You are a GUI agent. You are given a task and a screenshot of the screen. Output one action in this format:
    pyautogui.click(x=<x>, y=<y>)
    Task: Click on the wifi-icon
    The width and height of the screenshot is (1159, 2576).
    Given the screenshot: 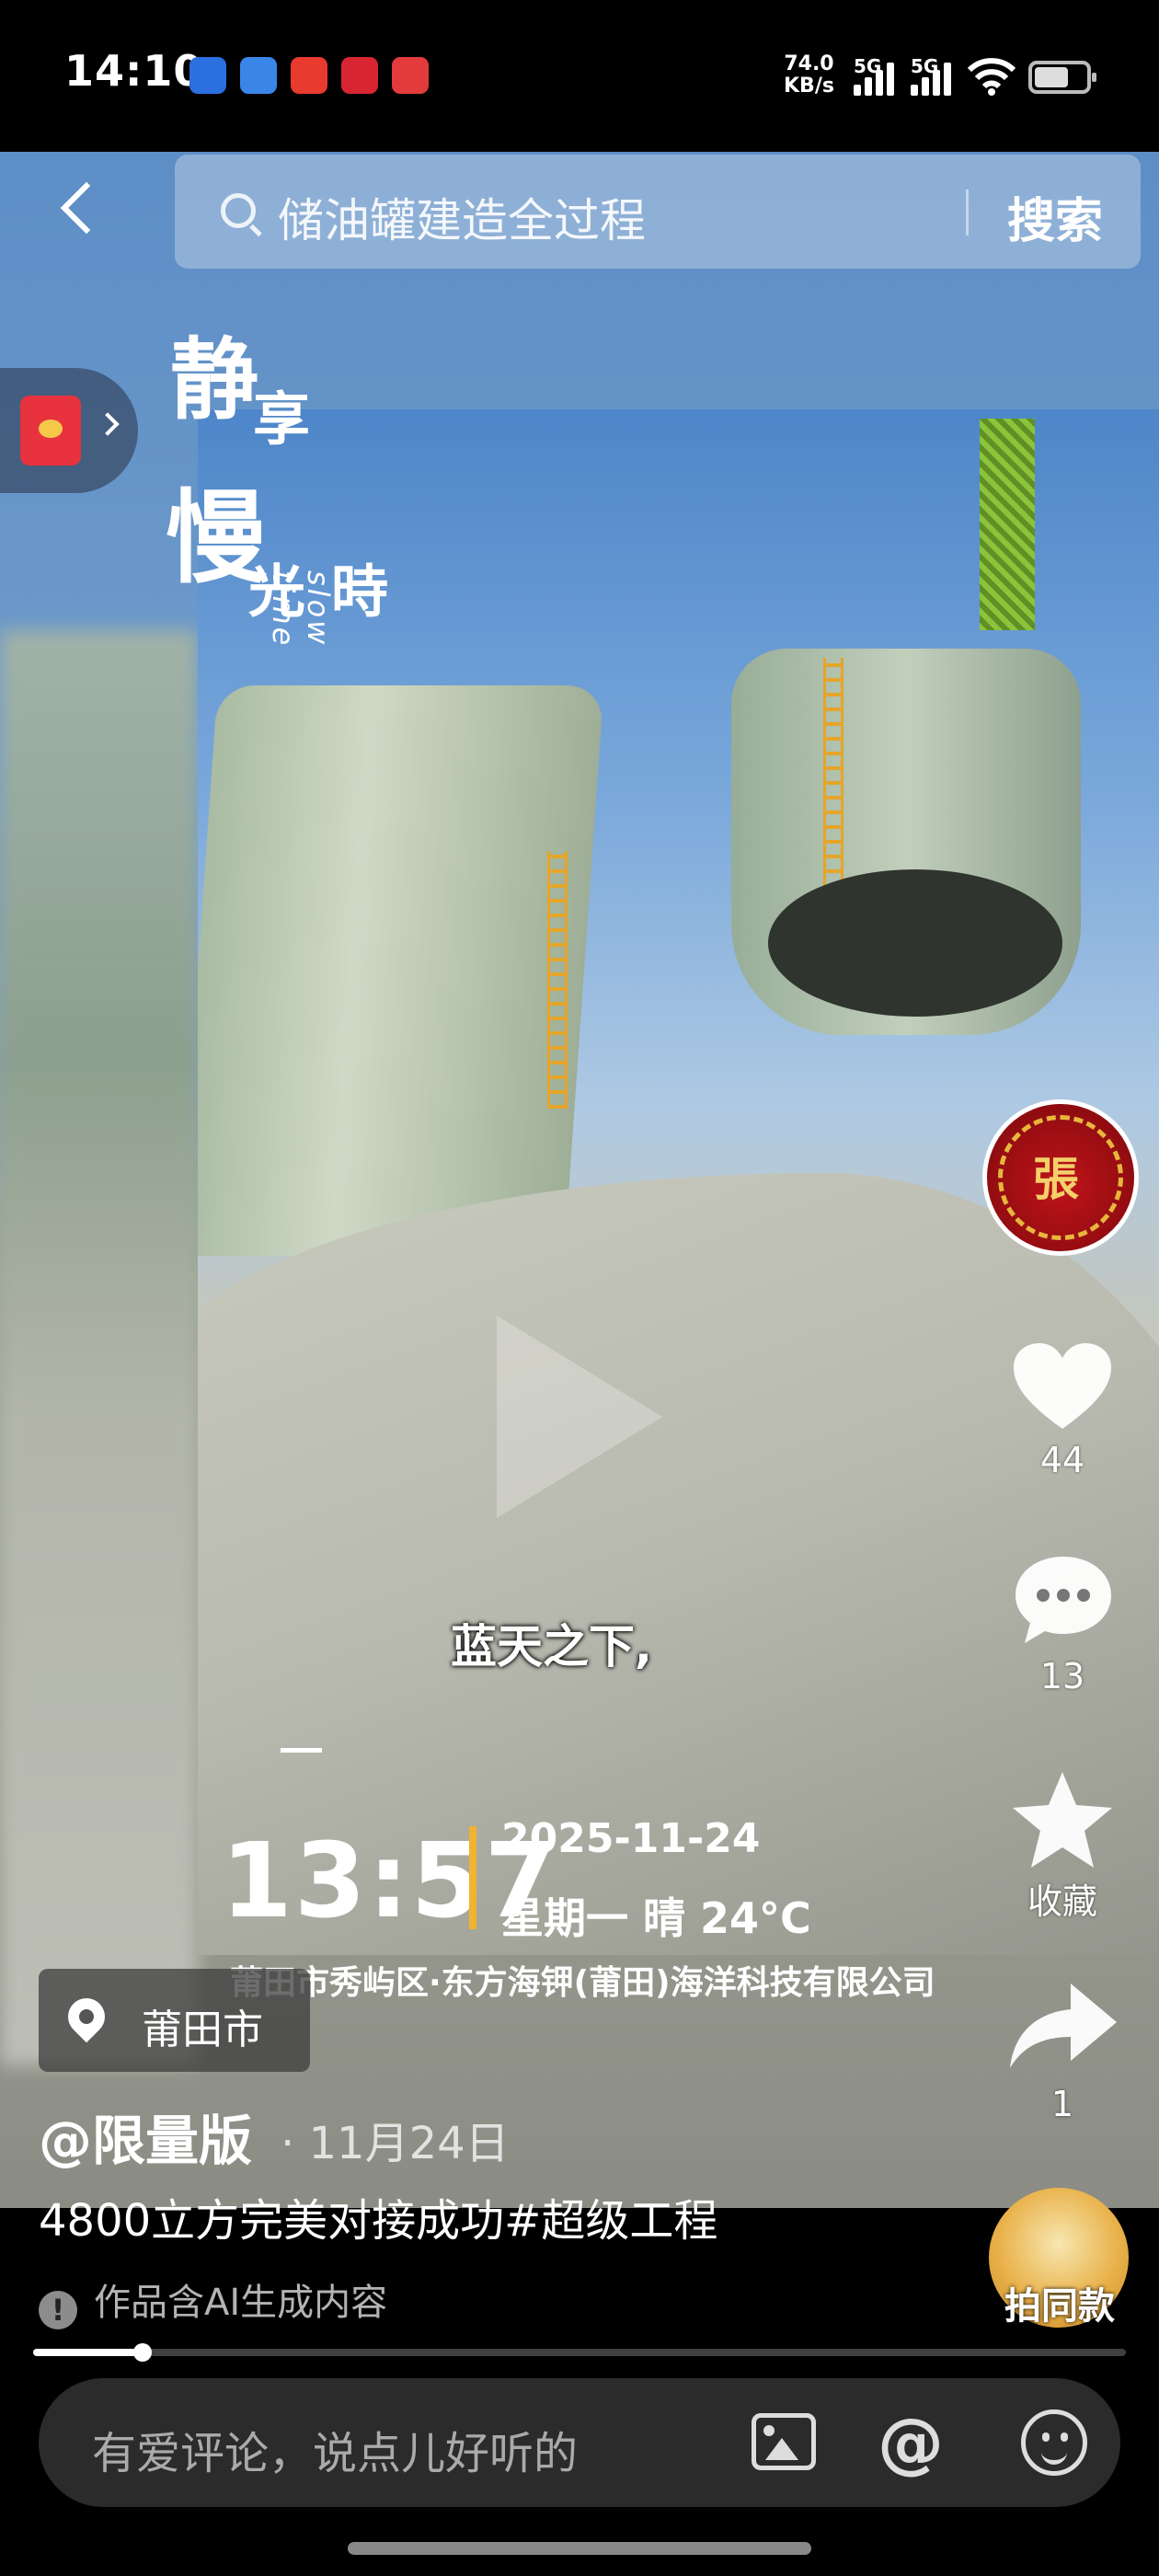 What is the action you would take?
    pyautogui.click(x=992, y=77)
    